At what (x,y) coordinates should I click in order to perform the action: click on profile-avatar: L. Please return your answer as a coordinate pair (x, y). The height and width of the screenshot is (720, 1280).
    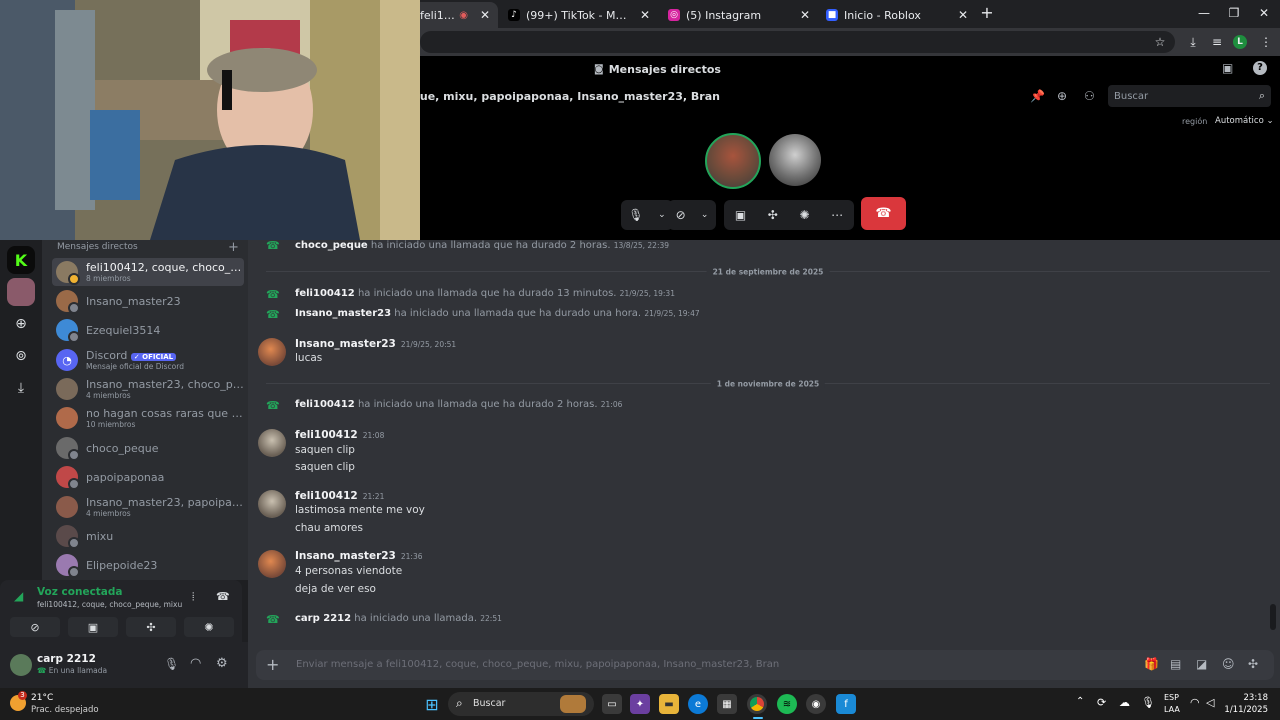
    Looking at the image, I should click on (1240, 42).